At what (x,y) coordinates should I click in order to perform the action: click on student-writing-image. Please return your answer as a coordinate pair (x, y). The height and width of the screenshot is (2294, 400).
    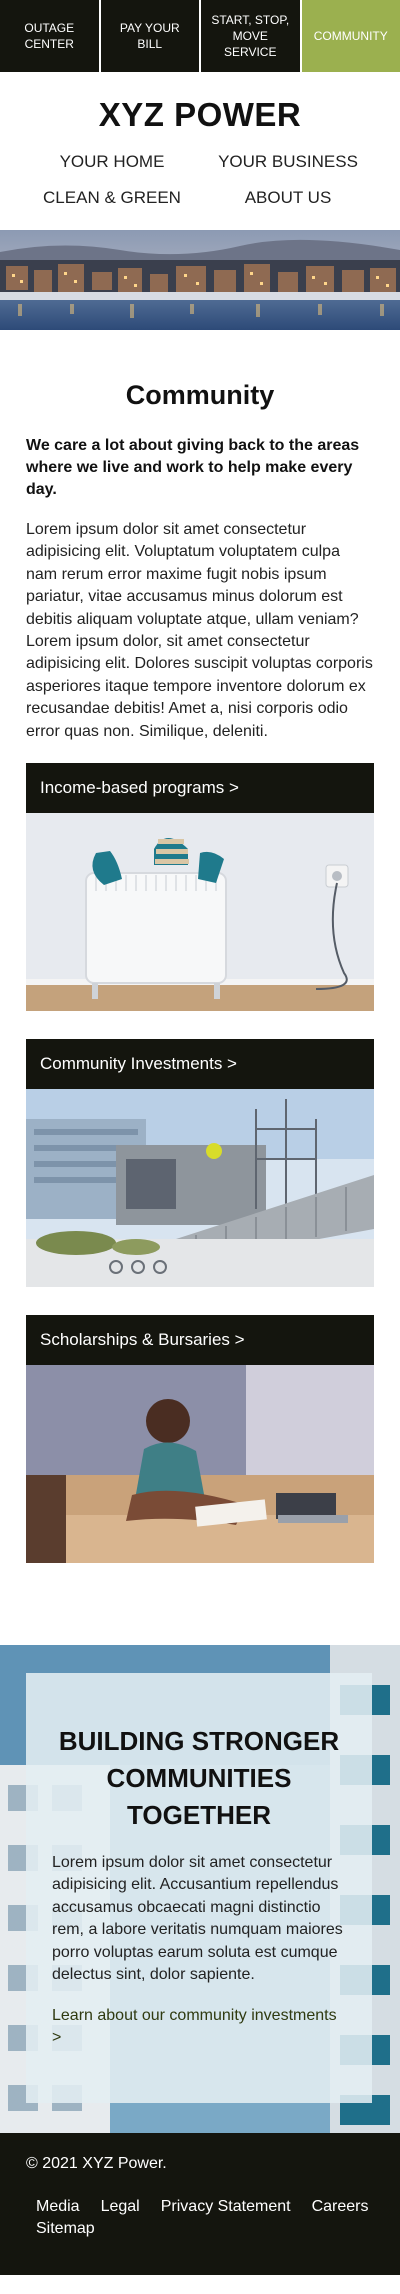
    Looking at the image, I should click on (200, 1464).